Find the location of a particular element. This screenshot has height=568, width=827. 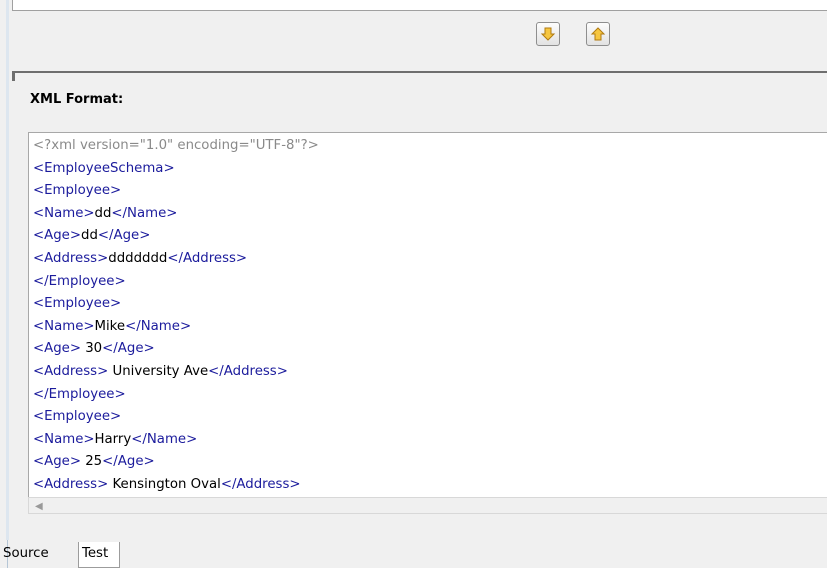

move-down-button is located at coordinates (548, 34).